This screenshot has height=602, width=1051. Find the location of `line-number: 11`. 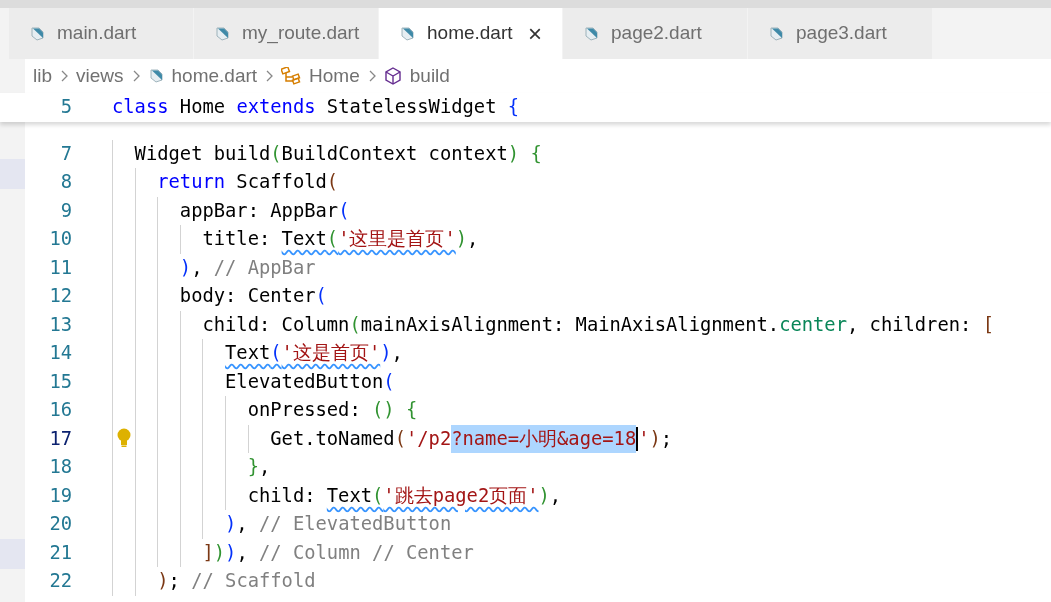

line-number: 11 is located at coordinates (60, 267).